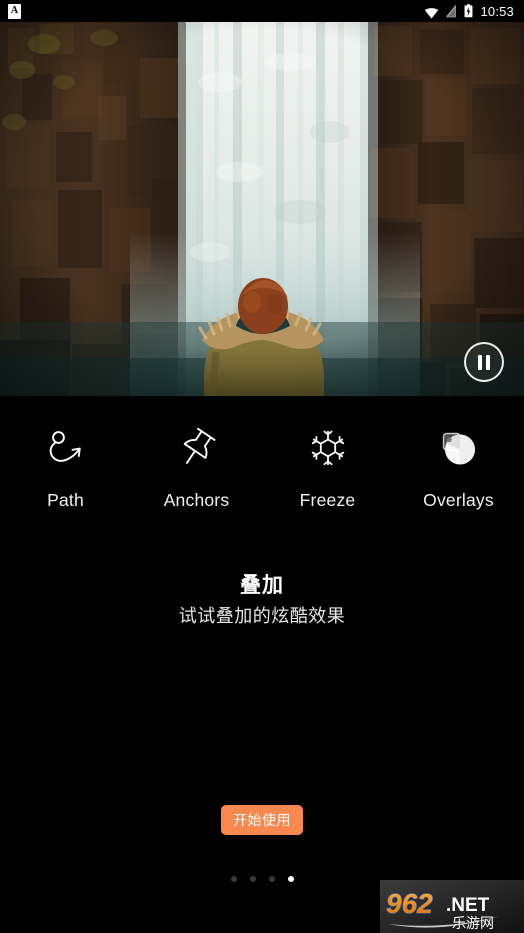 This screenshot has height=933, width=524. Describe the element at coordinates (262, 585) in the screenshot. I see `page-title: 叠加` at that location.